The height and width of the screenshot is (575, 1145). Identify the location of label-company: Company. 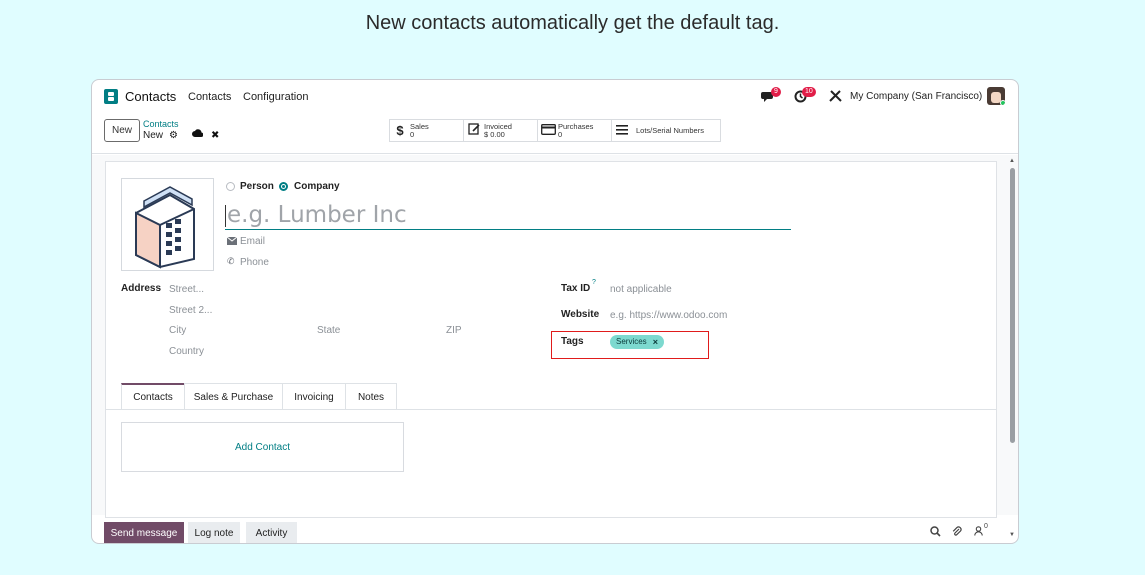
(317, 186).